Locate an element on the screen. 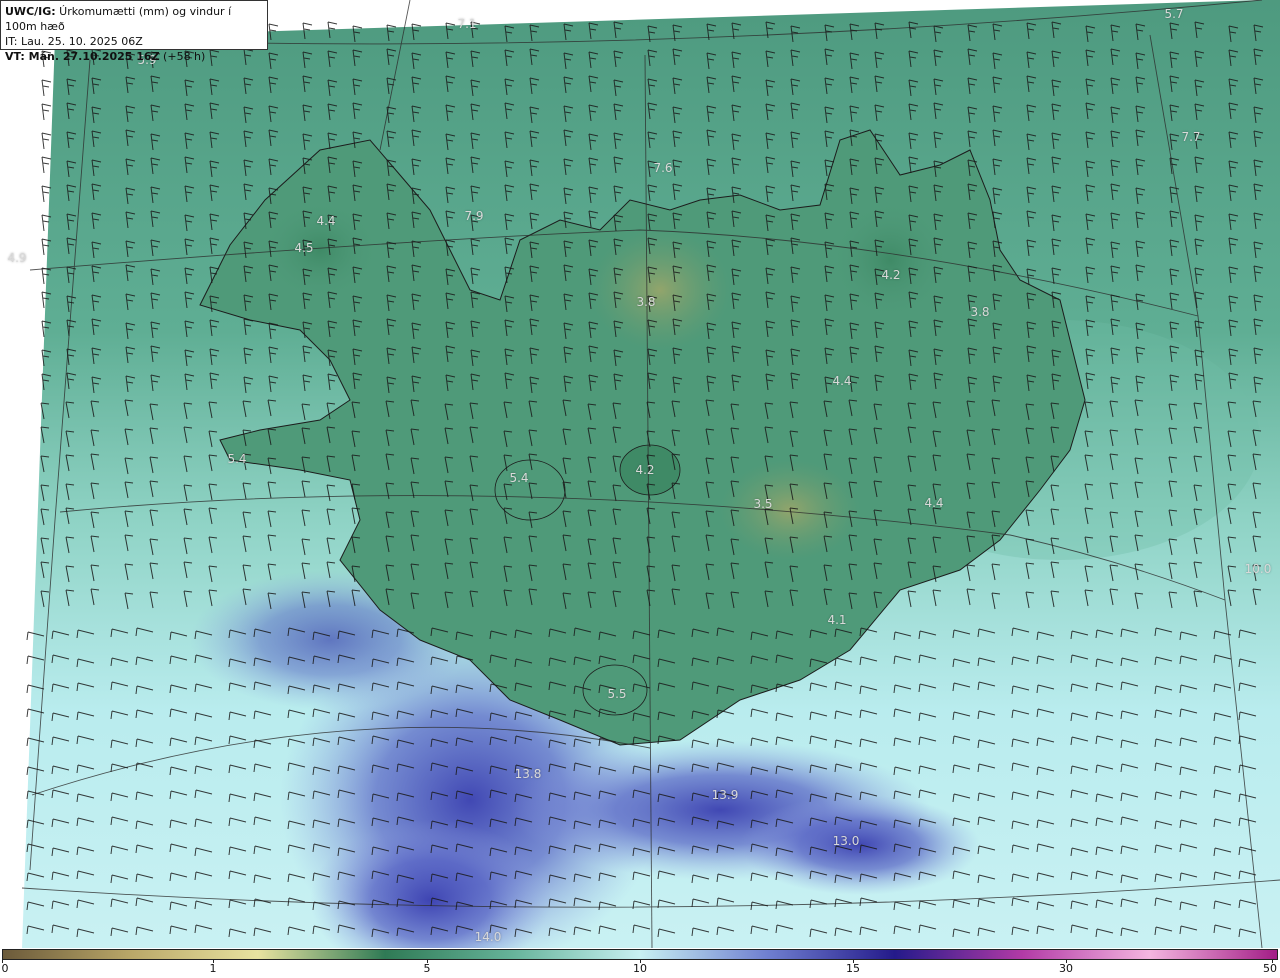 This screenshot has height=978, width=1280. colorbar-strip is located at coordinates (640, 954).